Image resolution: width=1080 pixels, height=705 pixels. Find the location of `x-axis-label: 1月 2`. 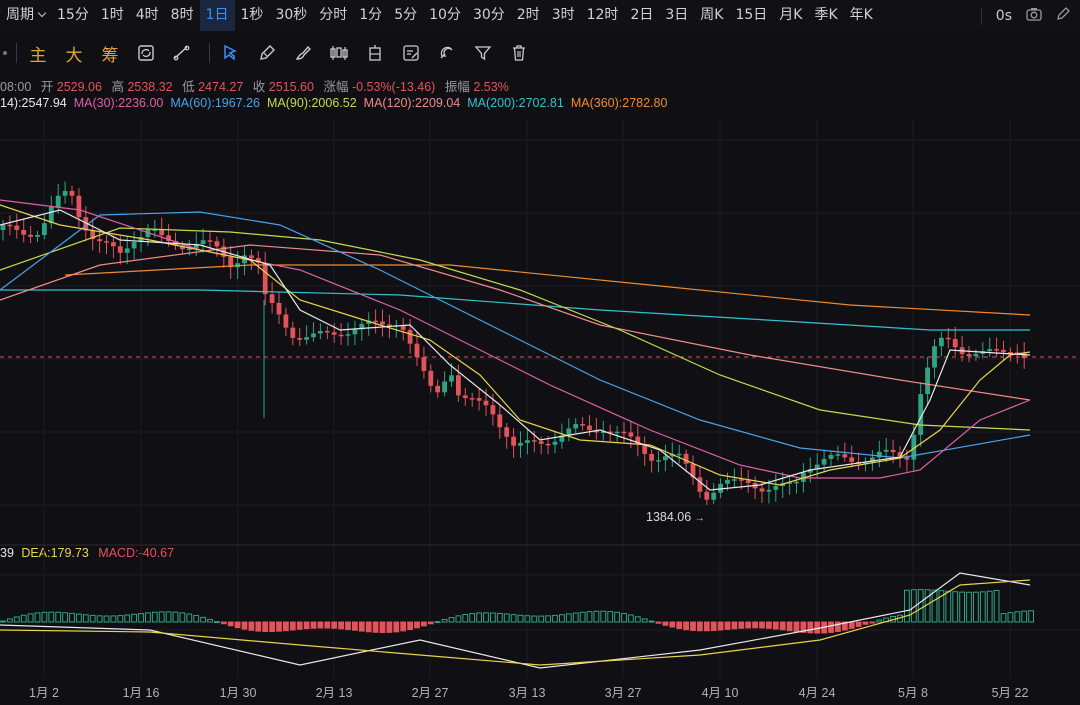

x-axis-label: 1月 2 is located at coordinates (44, 693).